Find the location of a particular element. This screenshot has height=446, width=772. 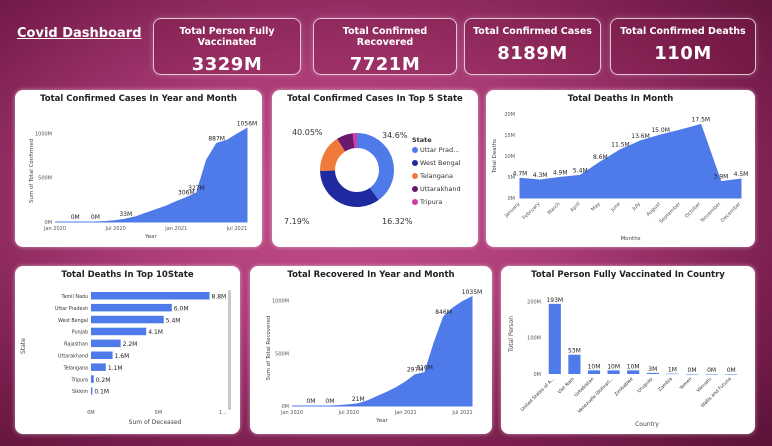

x-tick-label: Uruguay is located at coordinates (645, 385).